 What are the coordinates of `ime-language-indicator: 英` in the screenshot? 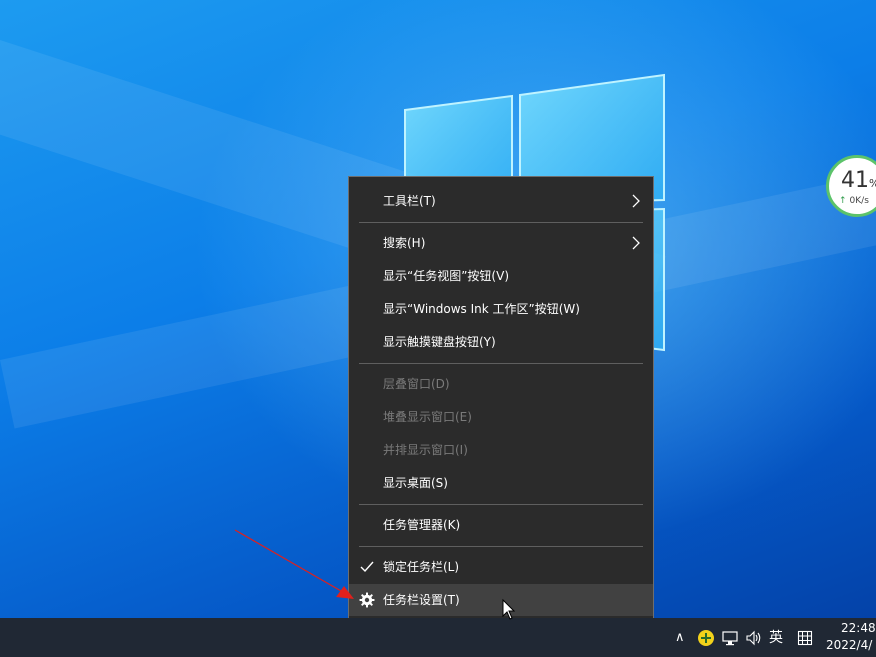 It's located at (776, 638).